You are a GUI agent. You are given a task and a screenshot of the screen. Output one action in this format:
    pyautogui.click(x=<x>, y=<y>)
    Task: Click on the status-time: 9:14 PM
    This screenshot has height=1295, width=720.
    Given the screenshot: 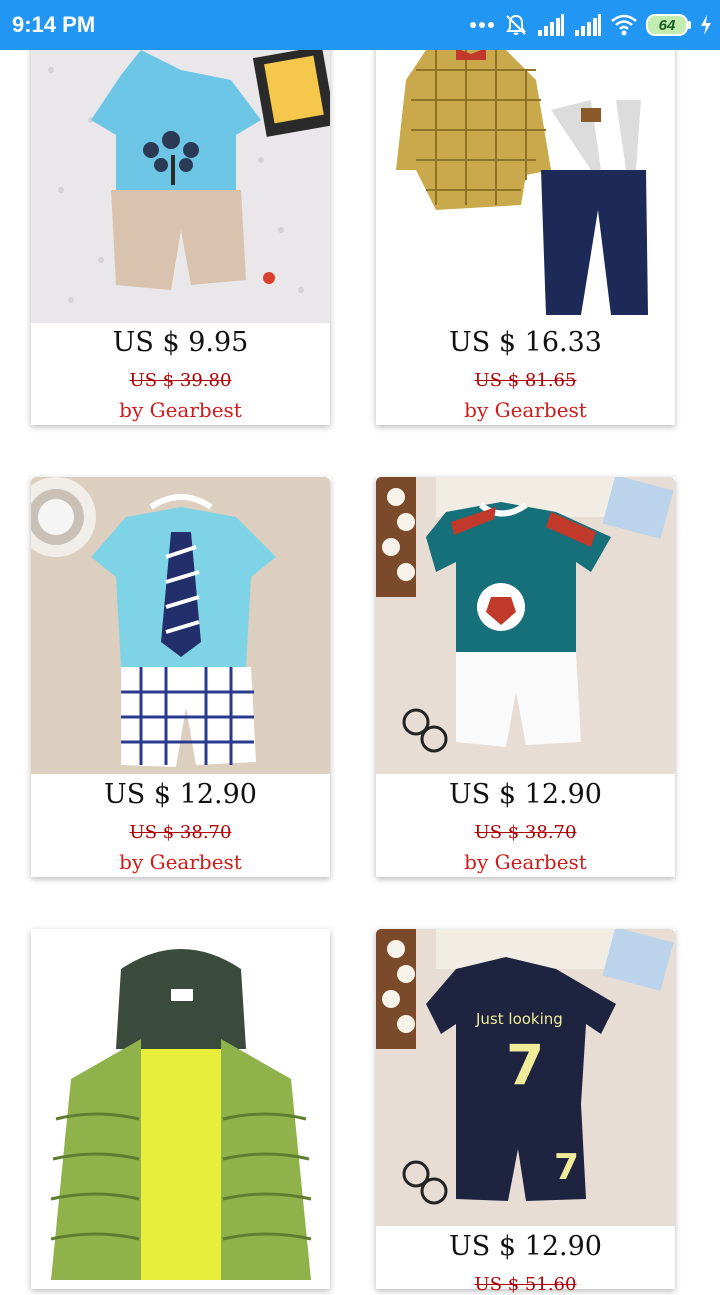 What is the action you would take?
    pyautogui.click(x=54, y=24)
    